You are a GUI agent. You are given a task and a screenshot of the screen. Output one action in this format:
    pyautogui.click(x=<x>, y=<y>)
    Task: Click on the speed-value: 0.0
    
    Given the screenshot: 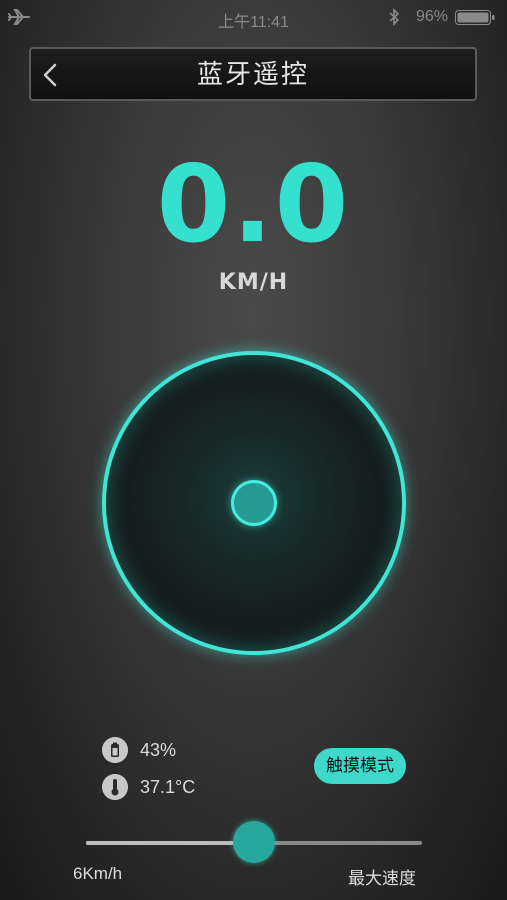 What is the action you would take?
    pyautogui.click(x=253, y=204)
    